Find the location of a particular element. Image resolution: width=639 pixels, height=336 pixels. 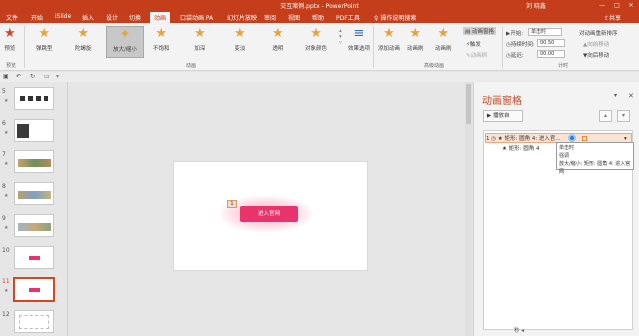

redo-icon: ↻ is located at coordinates (32, 76).